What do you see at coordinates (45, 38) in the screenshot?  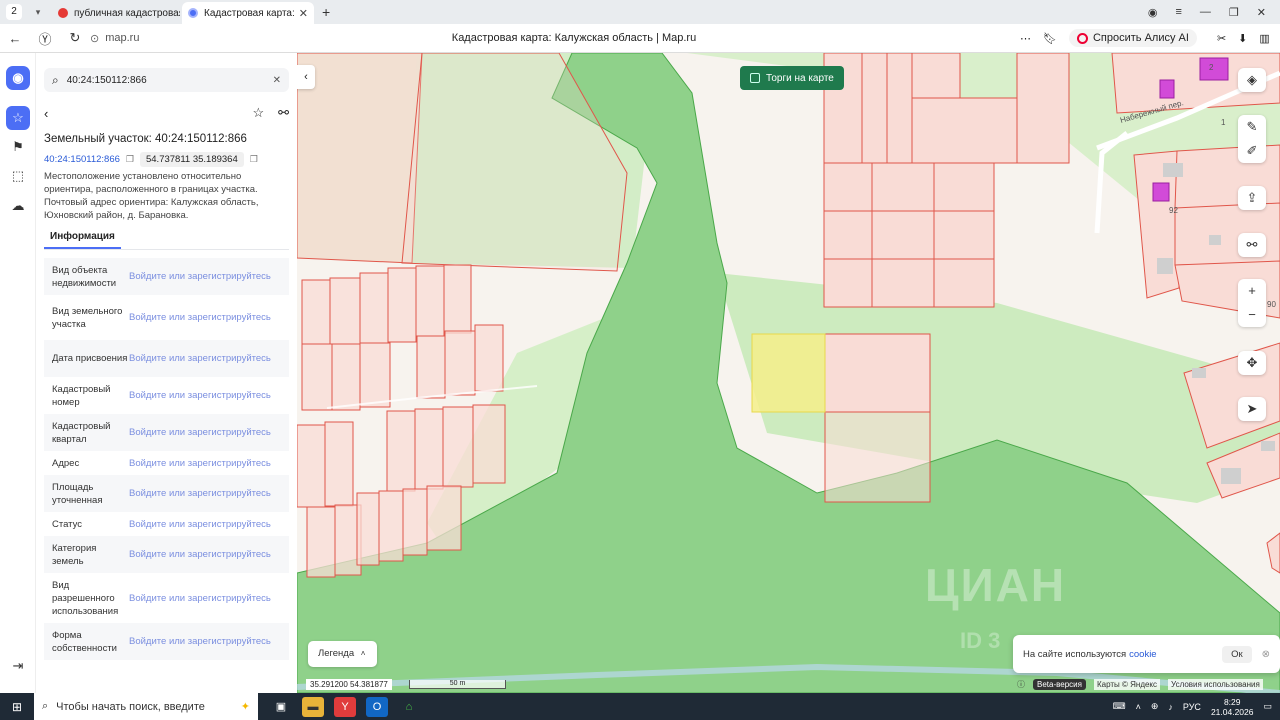 I see `yandex-icon: Ⓨ` at bounding box center [45, 38].